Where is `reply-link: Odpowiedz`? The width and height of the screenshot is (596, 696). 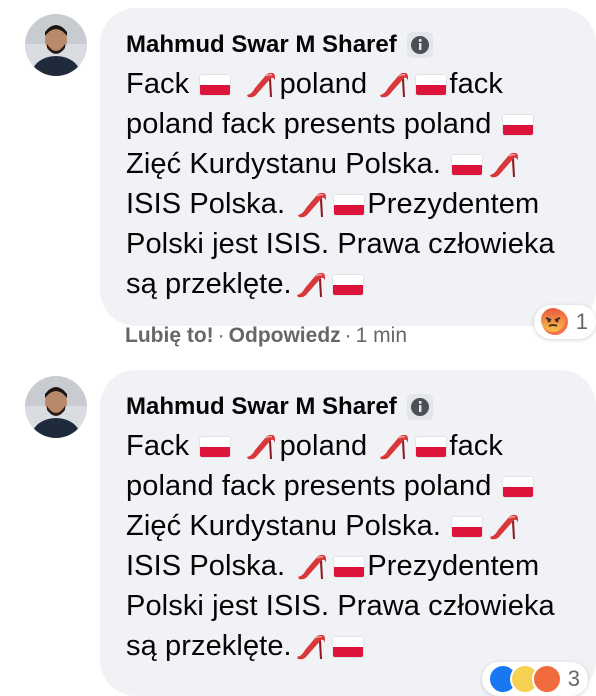
reply-link: Odpowiedz is located at coordinates (285, 335).